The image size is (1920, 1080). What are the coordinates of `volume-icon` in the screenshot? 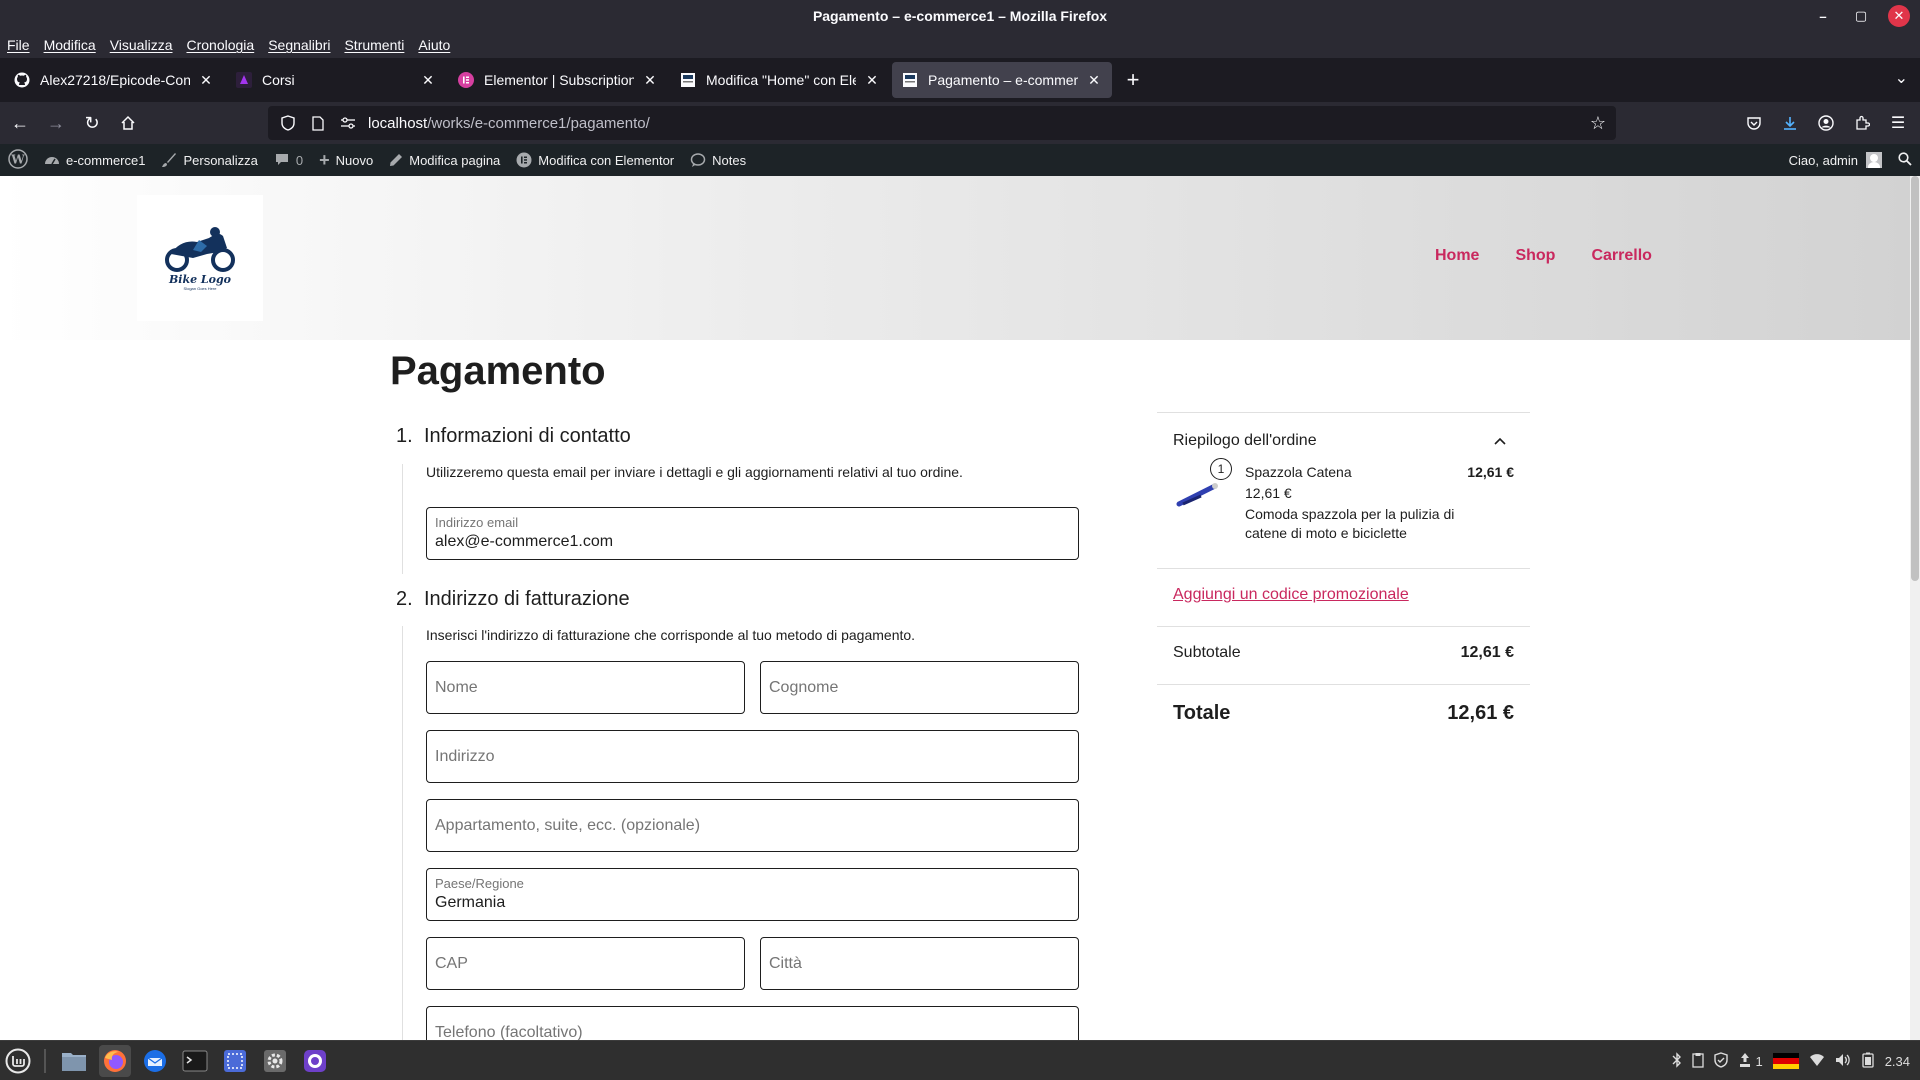 It's located at (1843, 1061).